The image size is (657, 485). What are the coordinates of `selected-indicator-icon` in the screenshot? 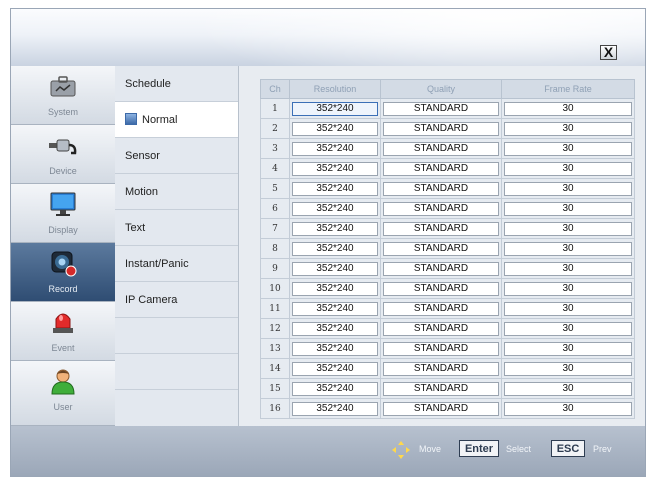 It's located at (131, 119).